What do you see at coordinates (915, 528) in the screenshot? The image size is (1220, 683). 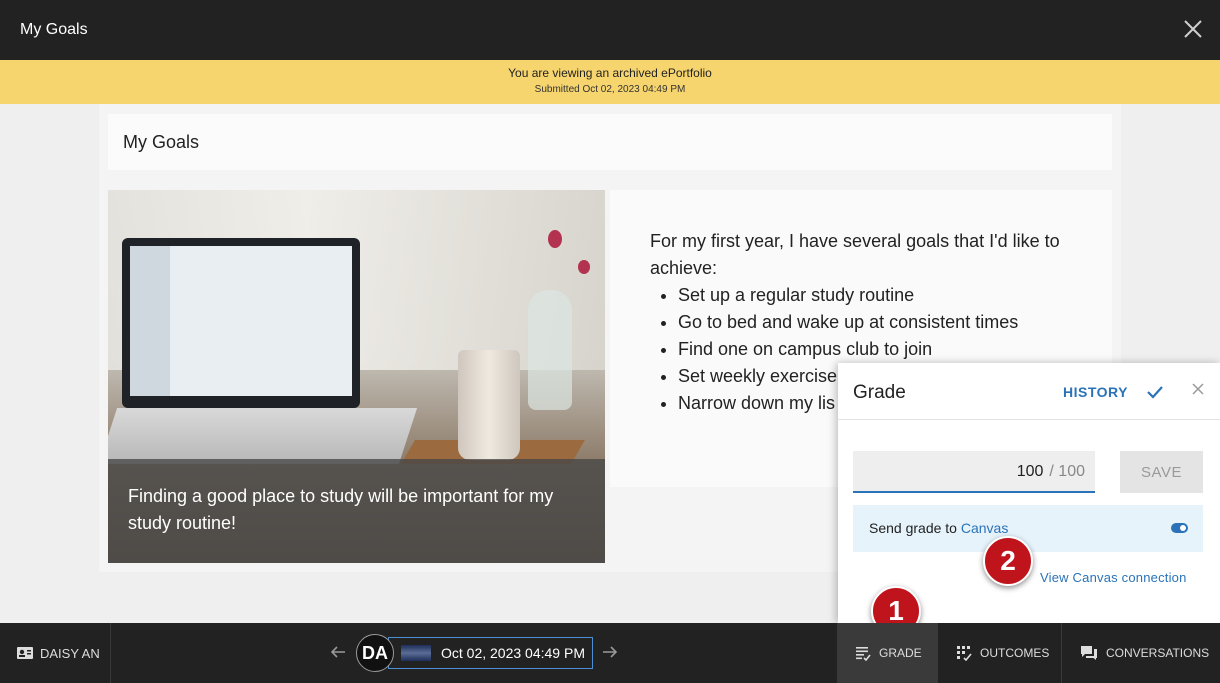 I see `send-grade-label: Send grade to` at bounding box center [915, 528].